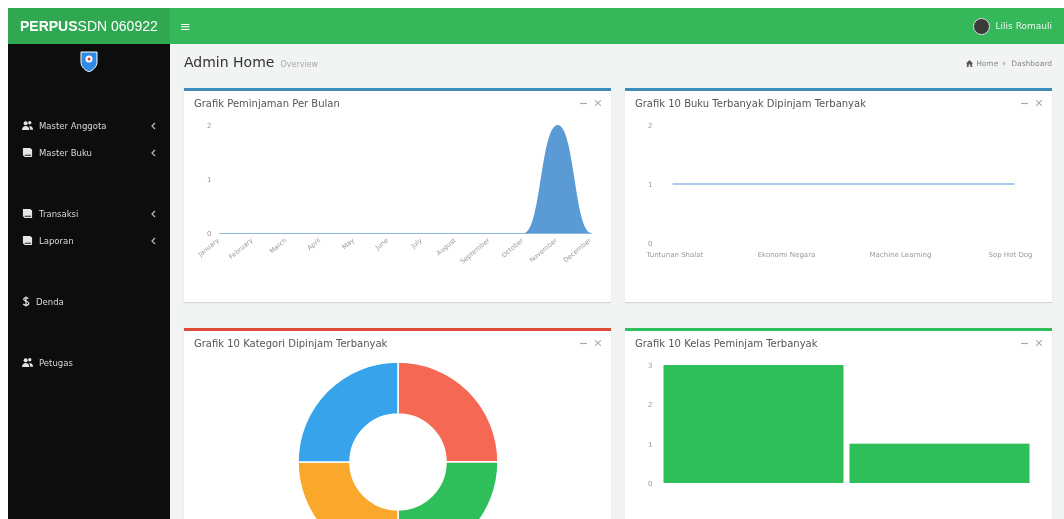  I want to click on home-icon, so click(970, 63).